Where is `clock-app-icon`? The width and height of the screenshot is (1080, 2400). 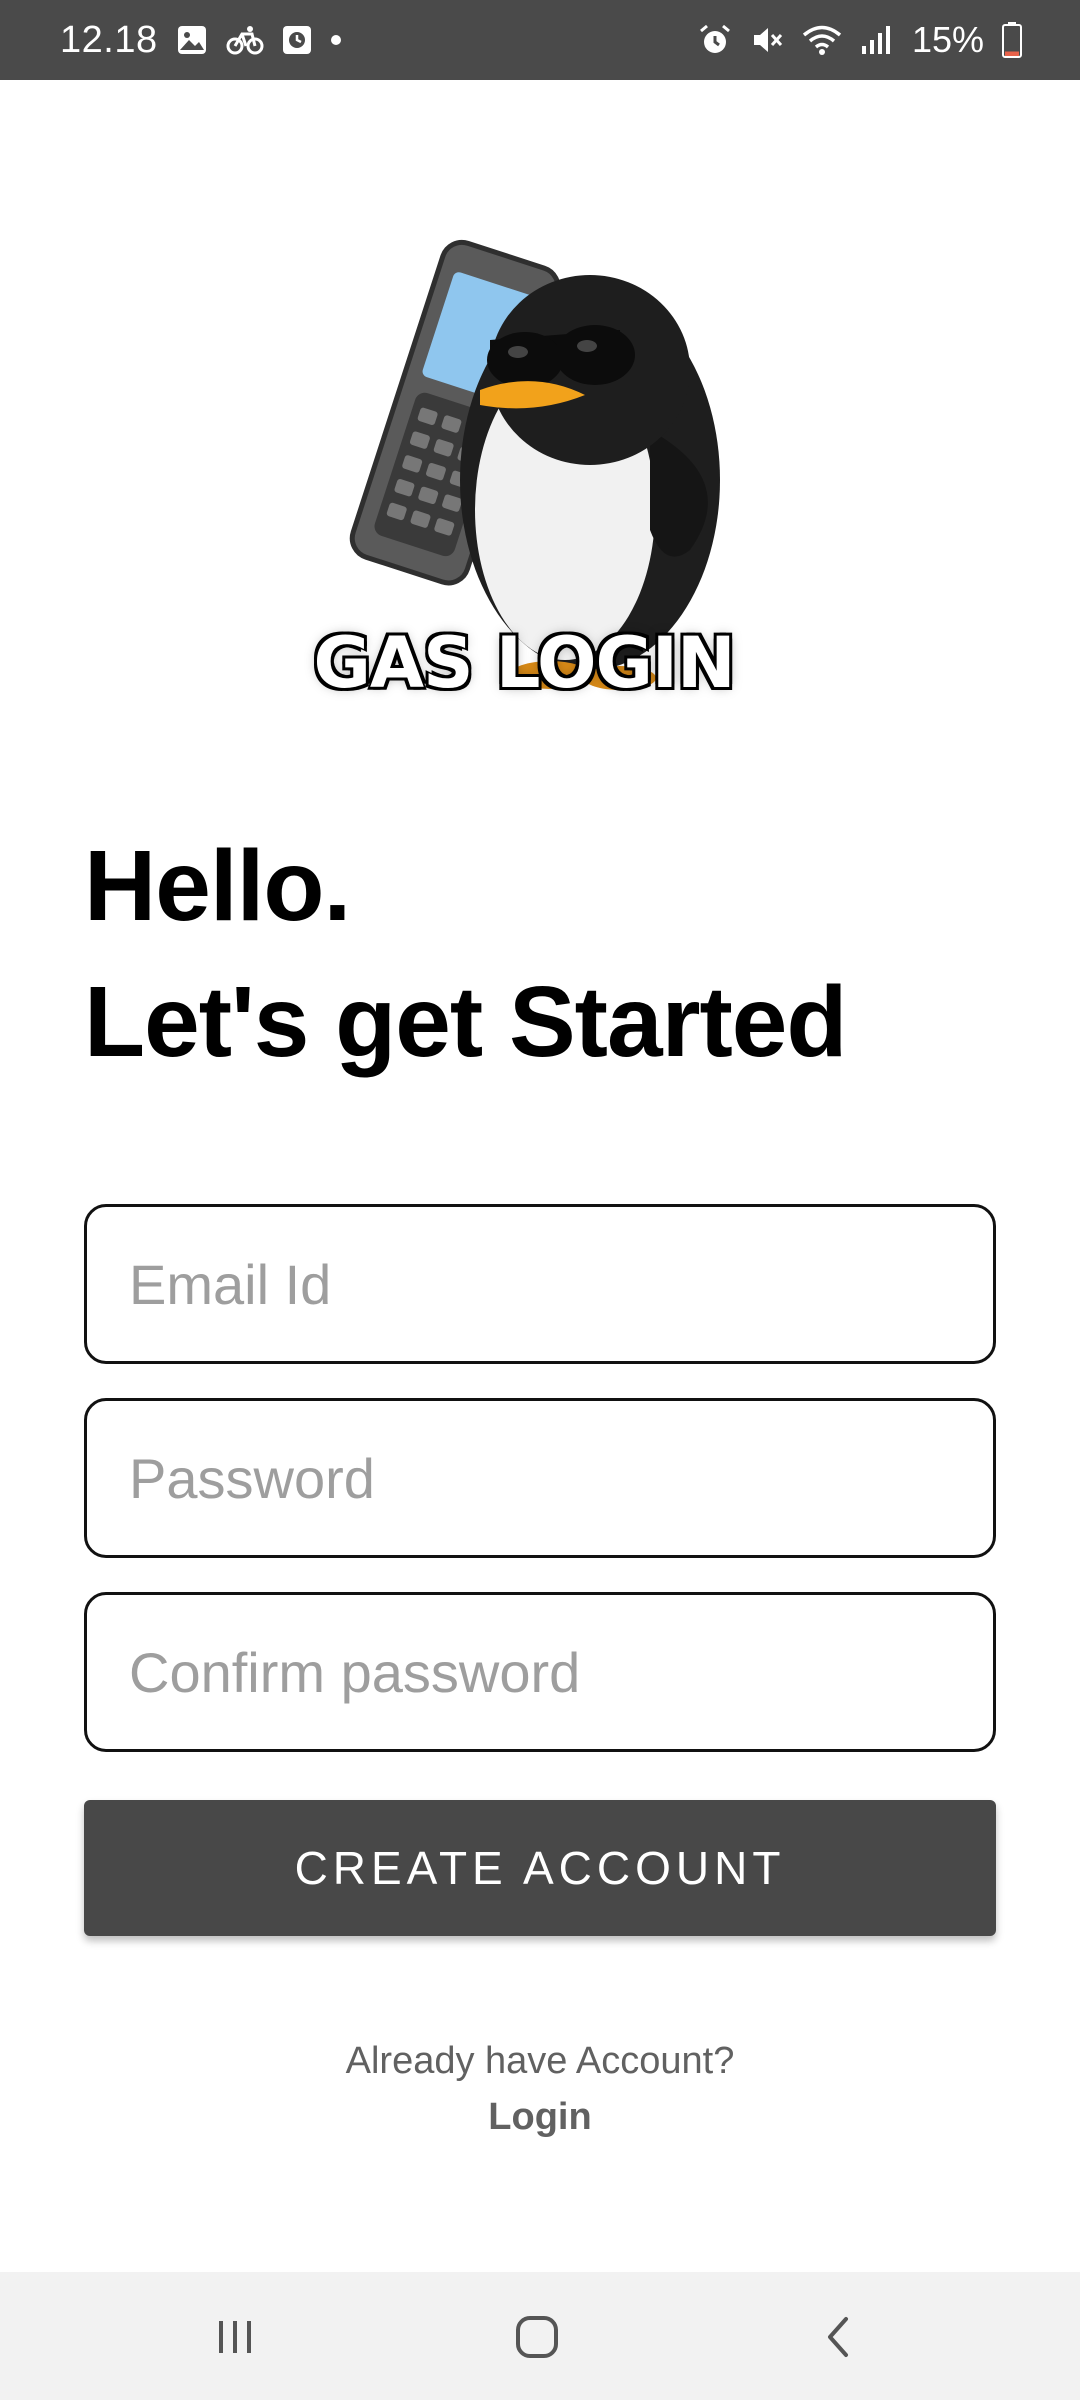
clock-app-icon is located at coordinates (297, 40).